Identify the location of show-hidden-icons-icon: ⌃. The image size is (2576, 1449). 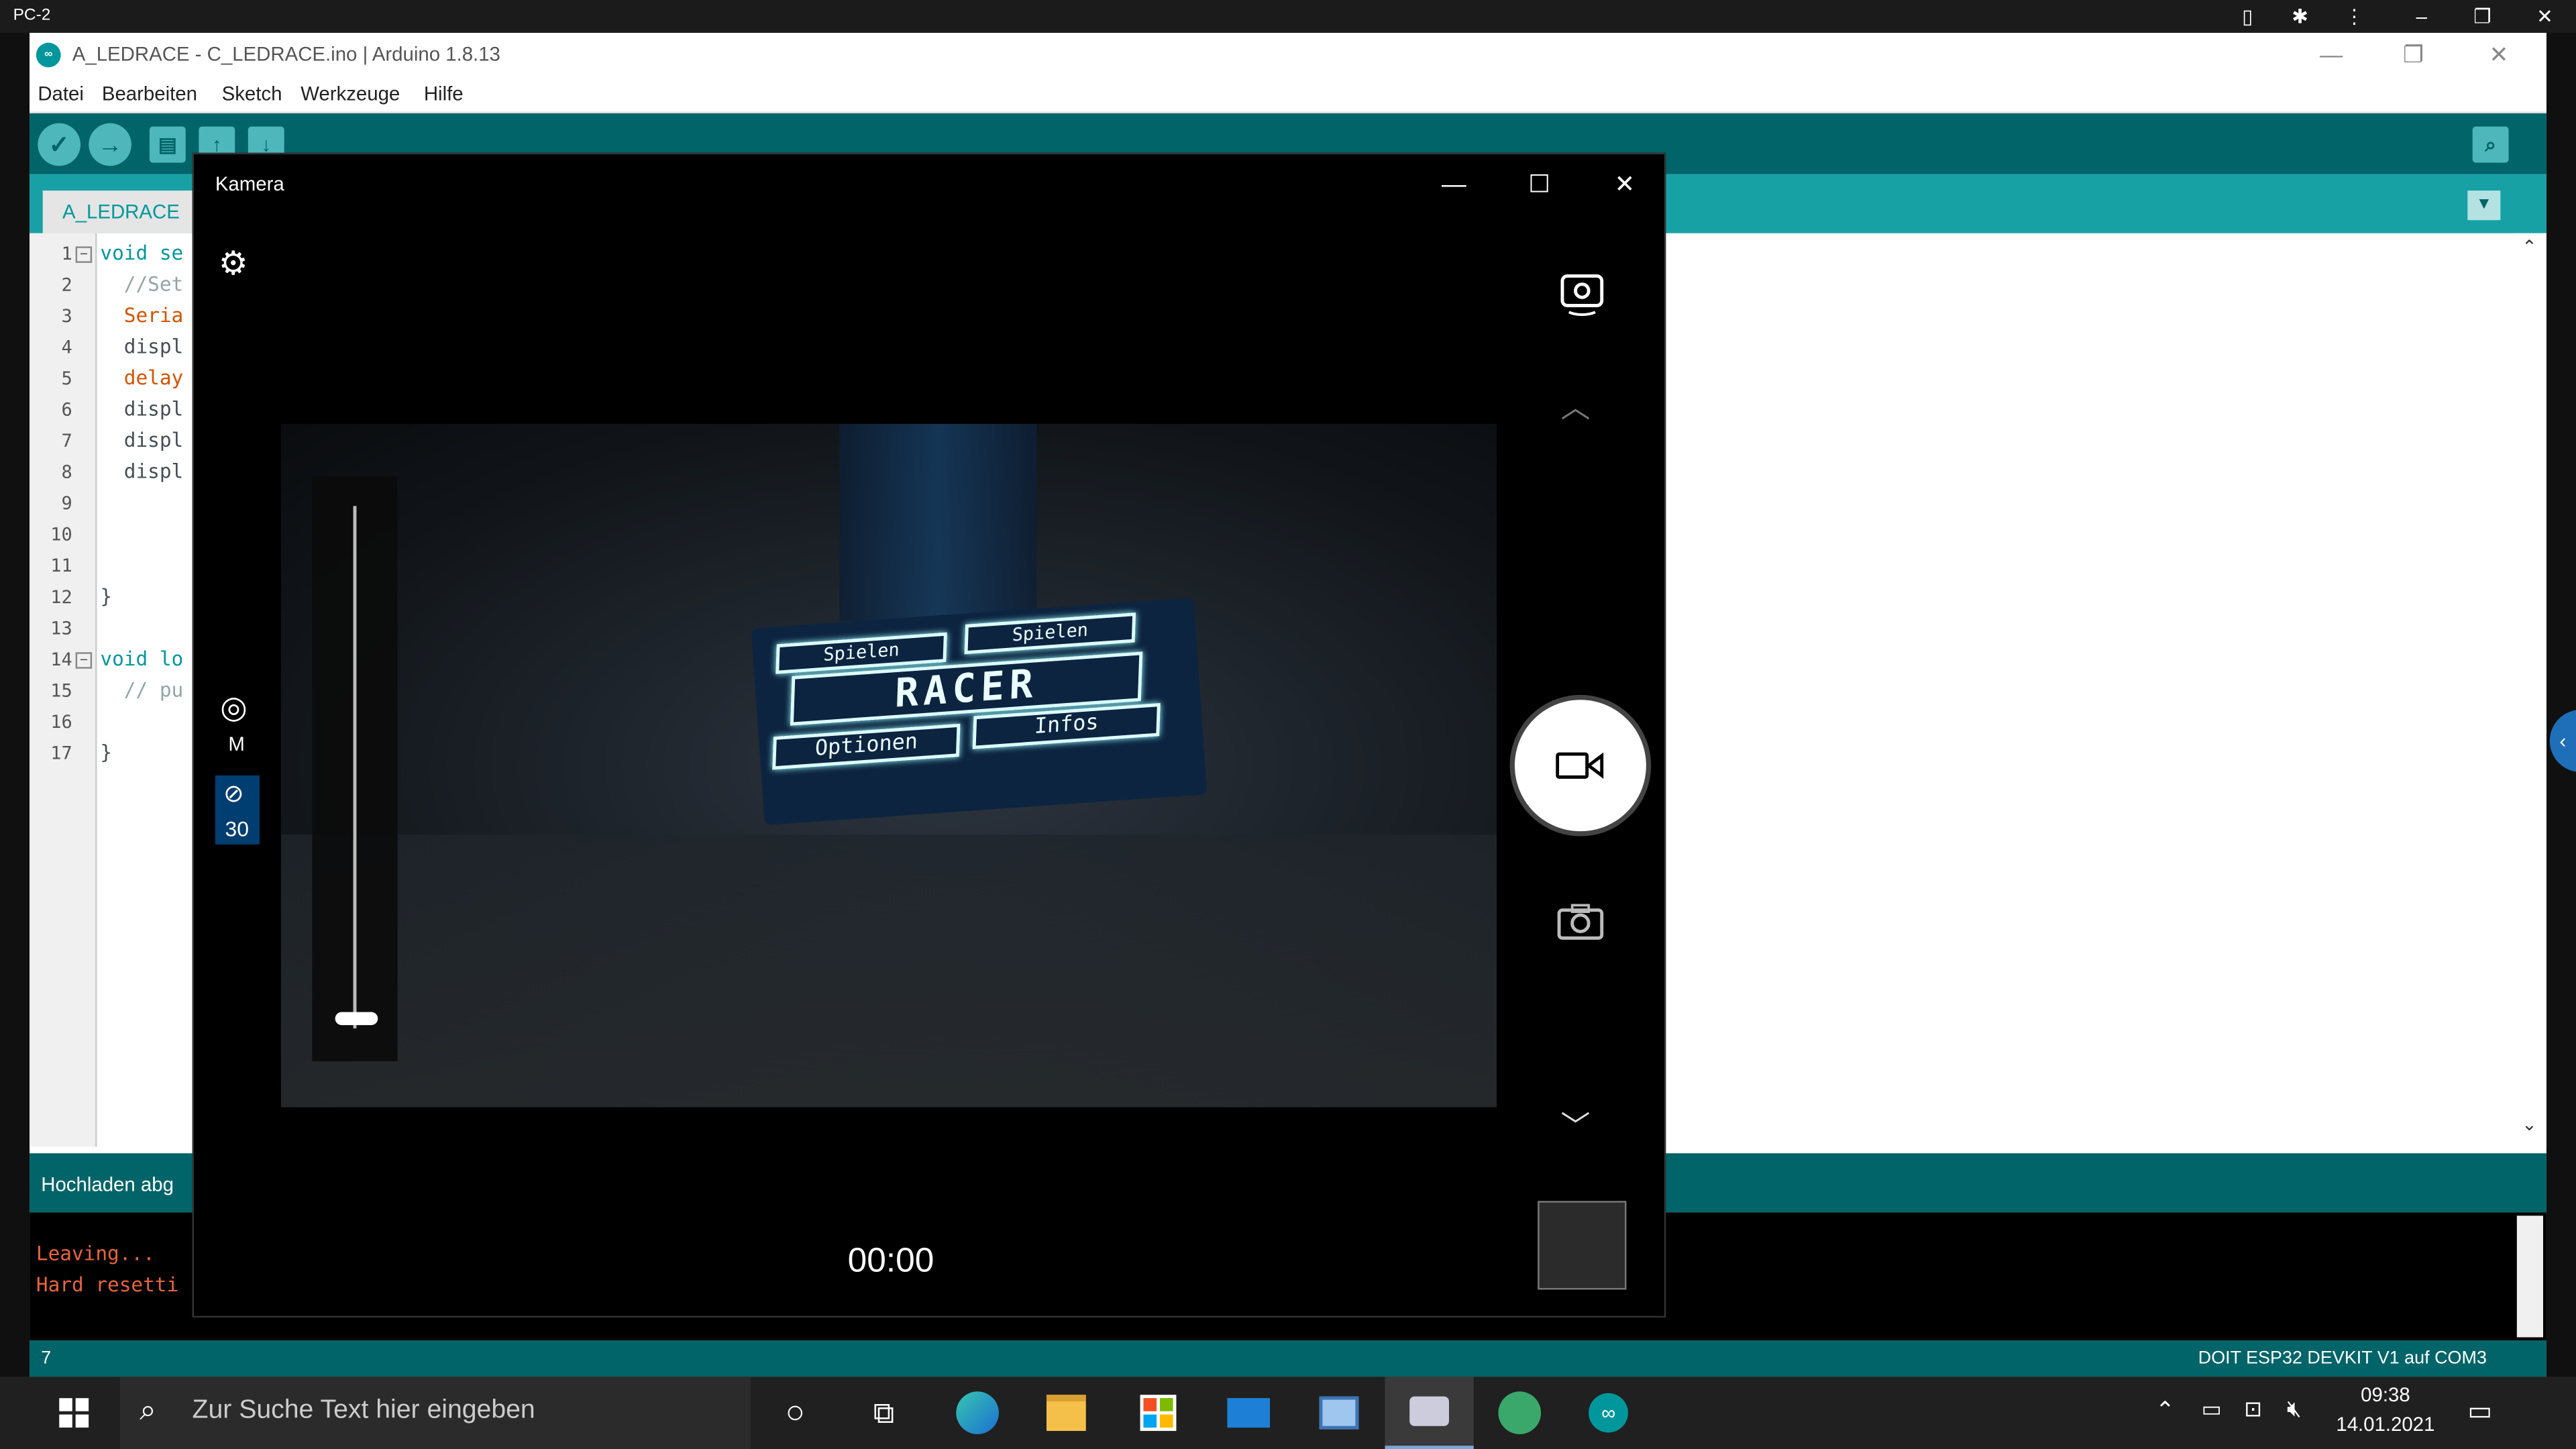
(2165, 1411).